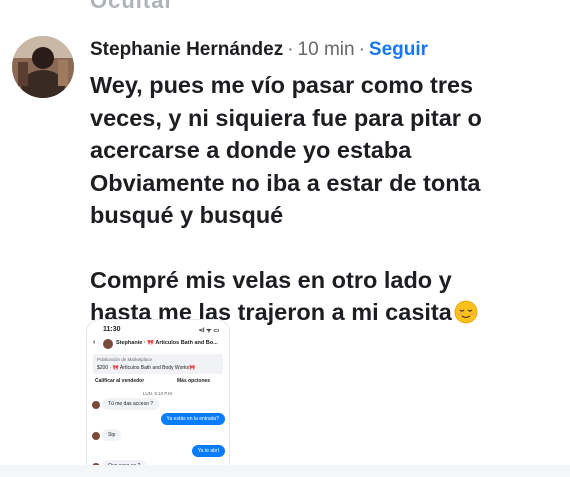 This screenshot has width=570, height=477. Describe the element at coordinates (158, 382) in the screenshot. I see `chat-actions: Calificar al vendedor Más opciones` at that location.